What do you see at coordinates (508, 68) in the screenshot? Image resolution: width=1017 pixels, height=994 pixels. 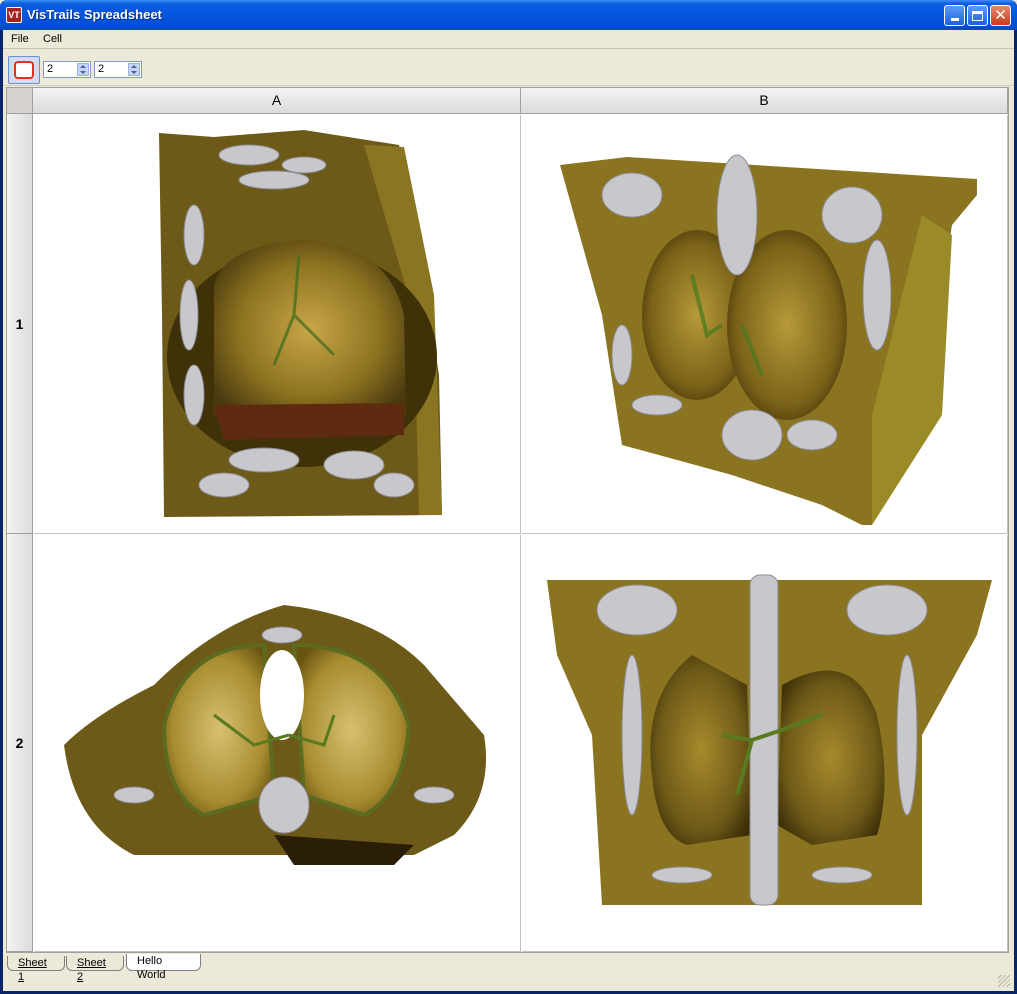 I see `toolbar: 2 2` at bounding box center [508, 68].